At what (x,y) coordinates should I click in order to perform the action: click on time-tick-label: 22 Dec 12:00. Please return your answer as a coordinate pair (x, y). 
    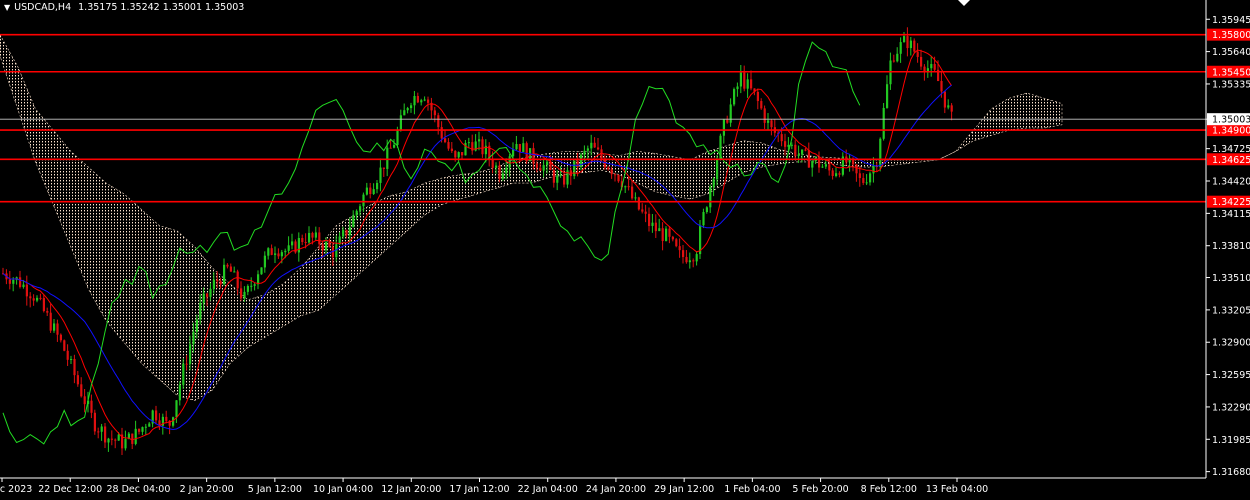
    Looking at the image, I should click on (70, 489).